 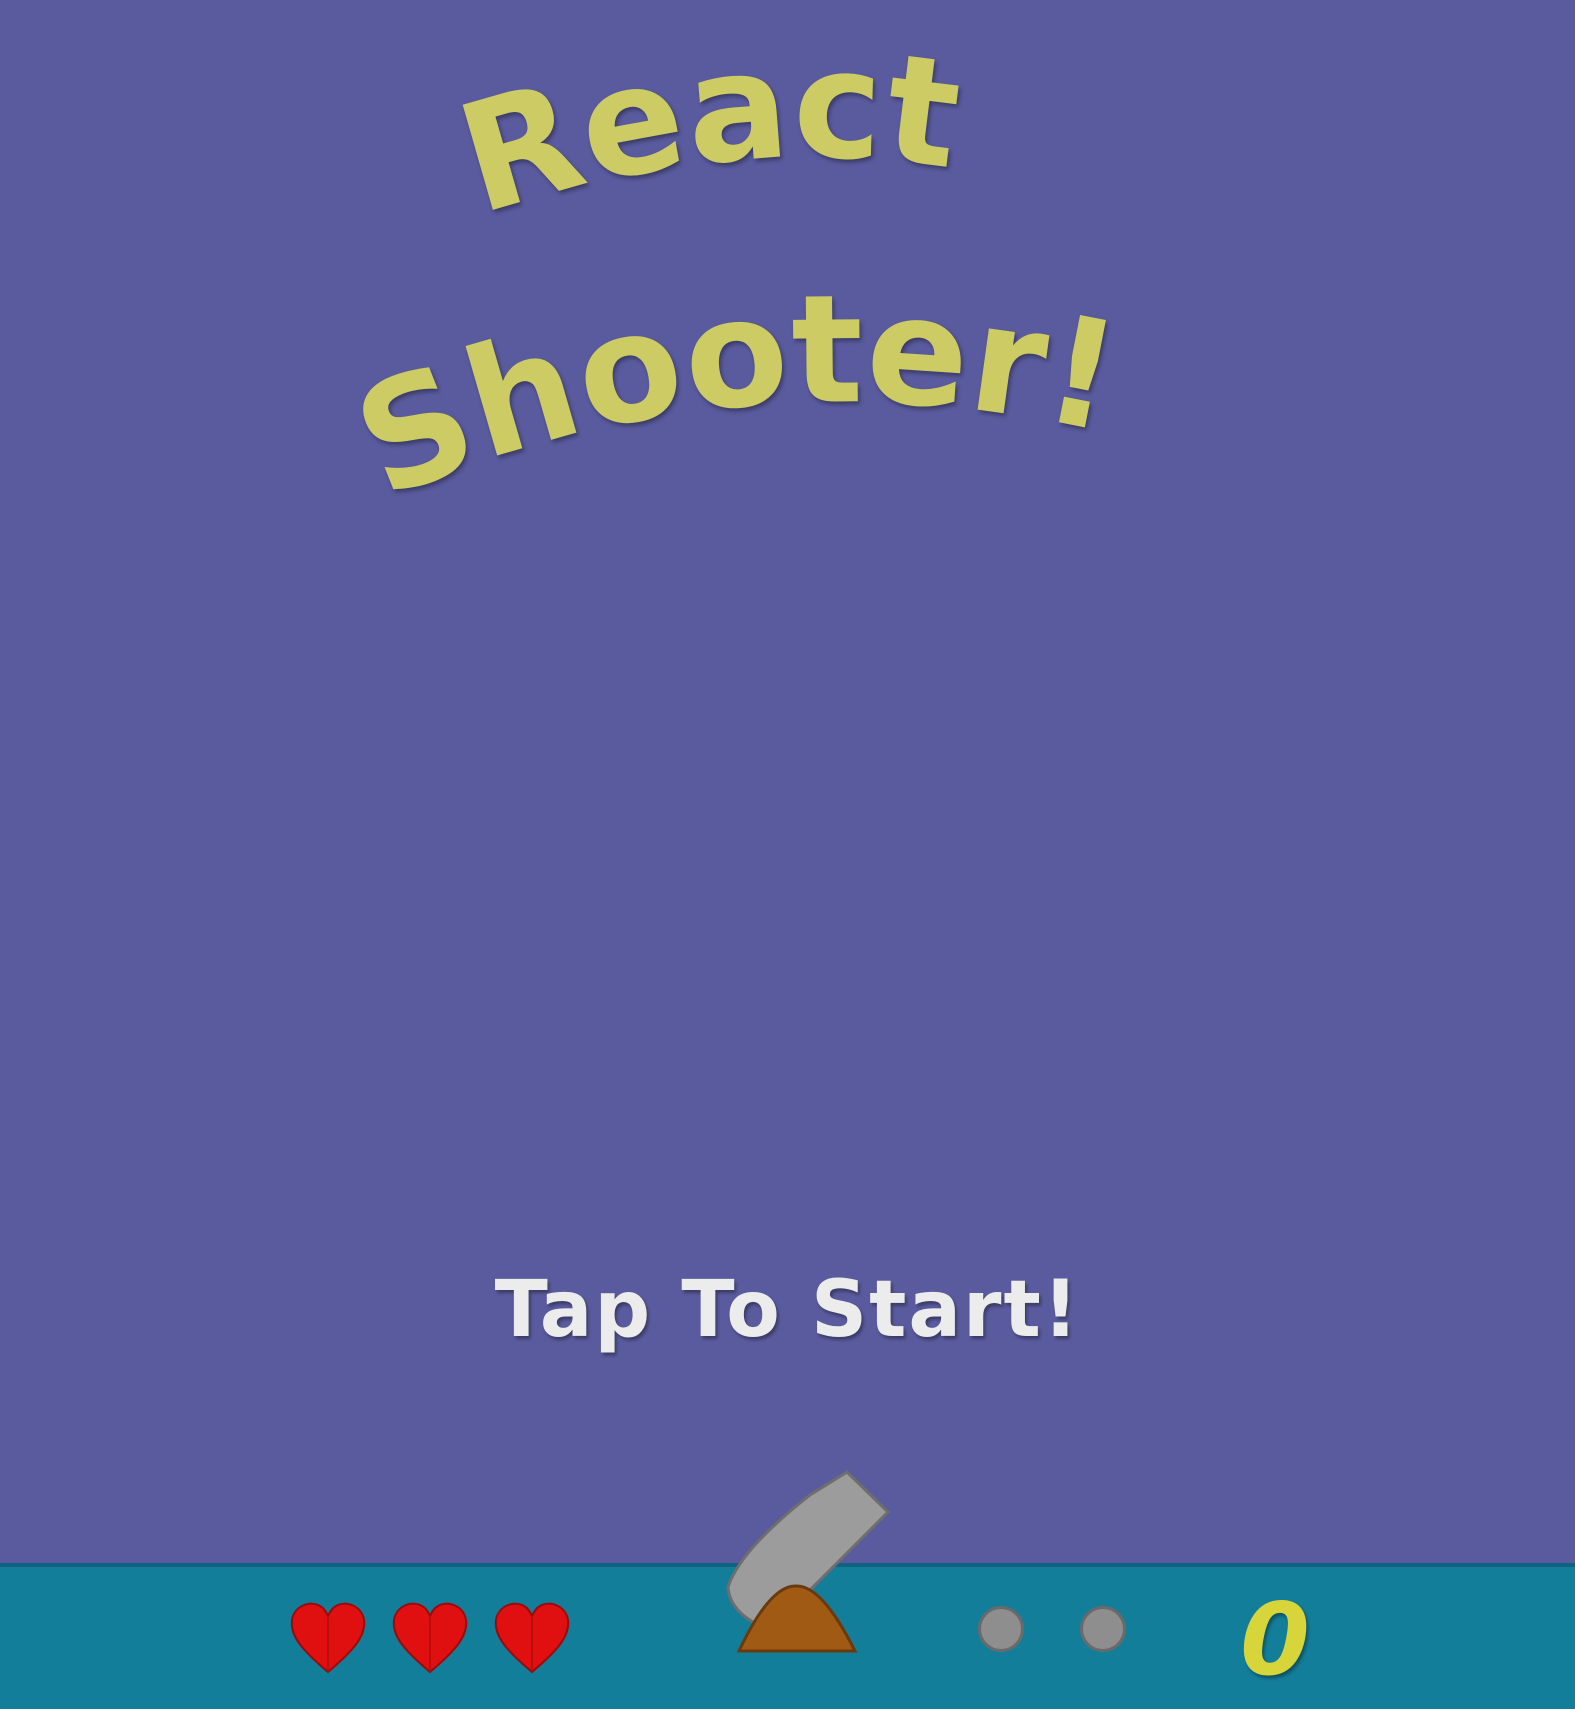 I want to click on tap-to-start-prompt: Tap To Start!, so click(x=787, y=1310).